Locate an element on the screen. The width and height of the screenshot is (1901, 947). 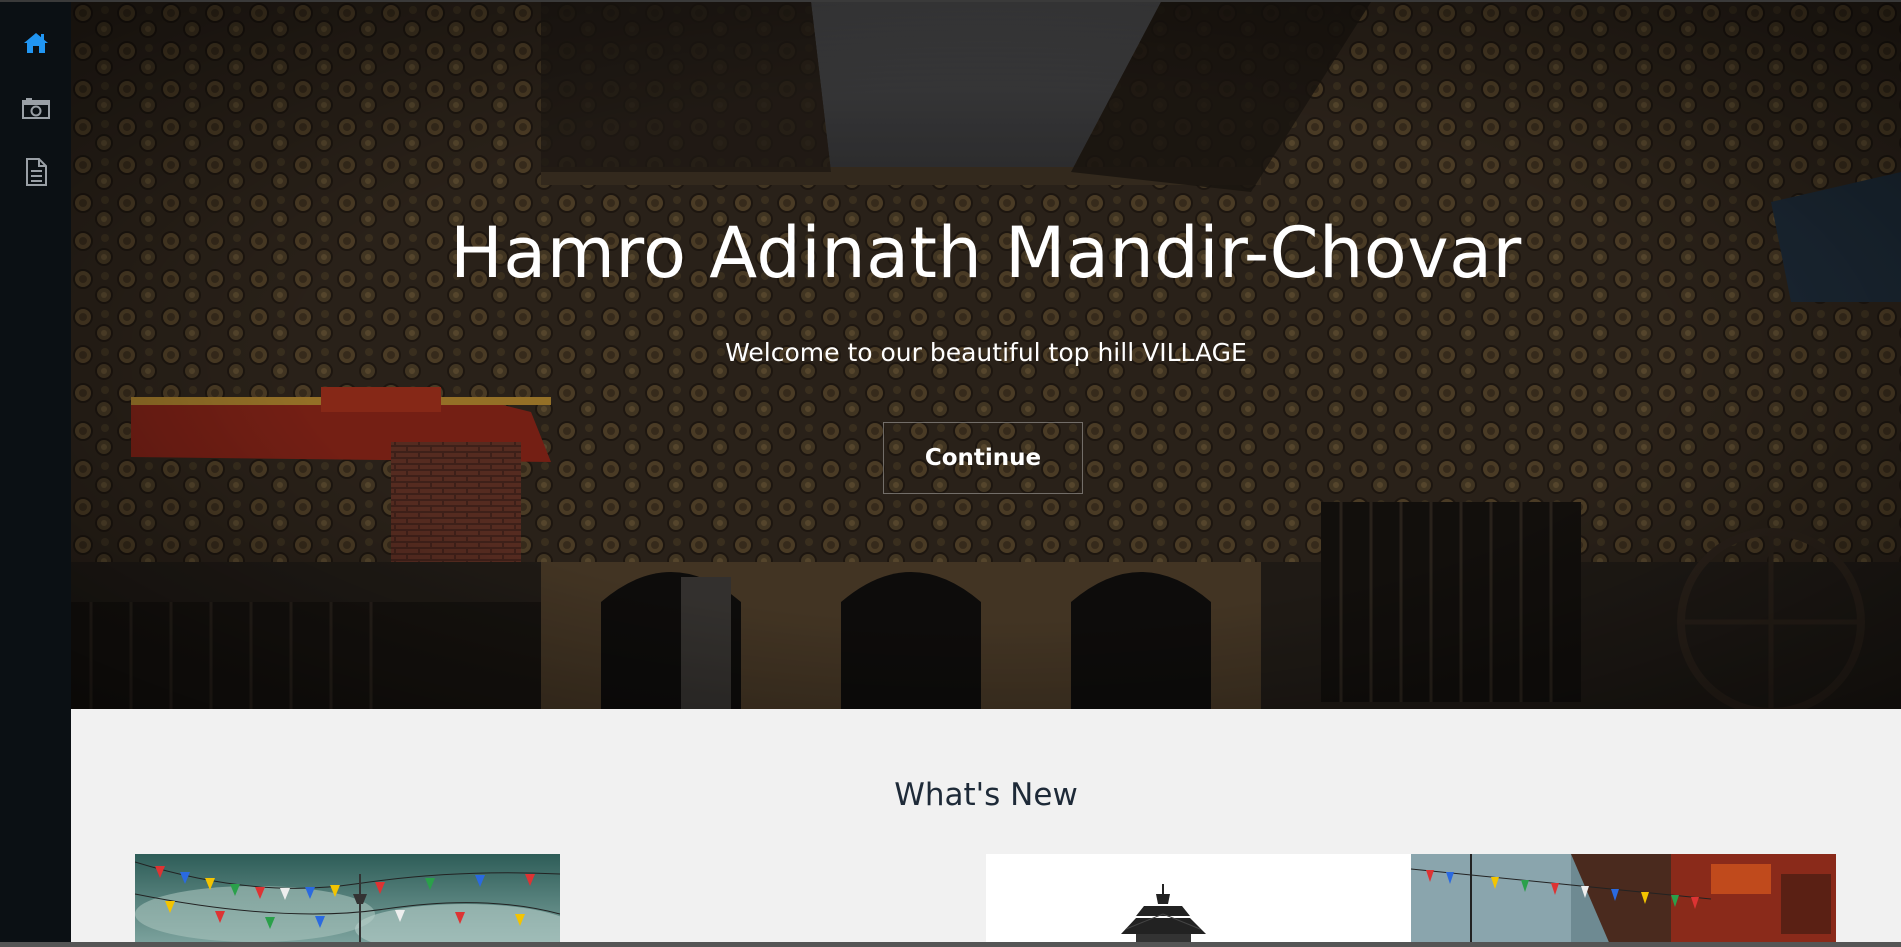
sidebar-item-home is located at coordinates (35, 43).